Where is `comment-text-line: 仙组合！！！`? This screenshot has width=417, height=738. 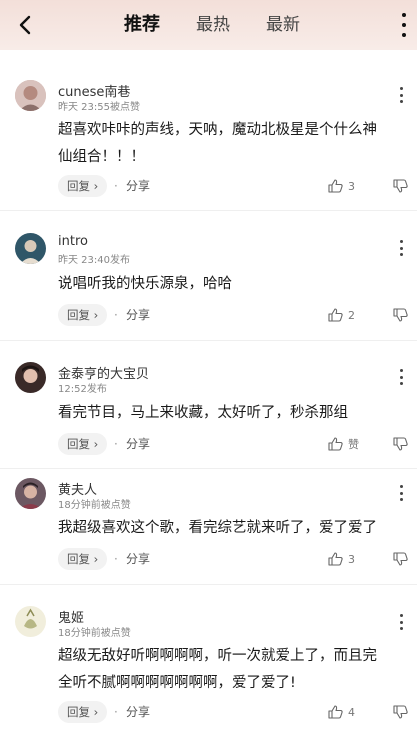
comment-text-line: 仙组合！！！ is located at coordinates (101, 157).